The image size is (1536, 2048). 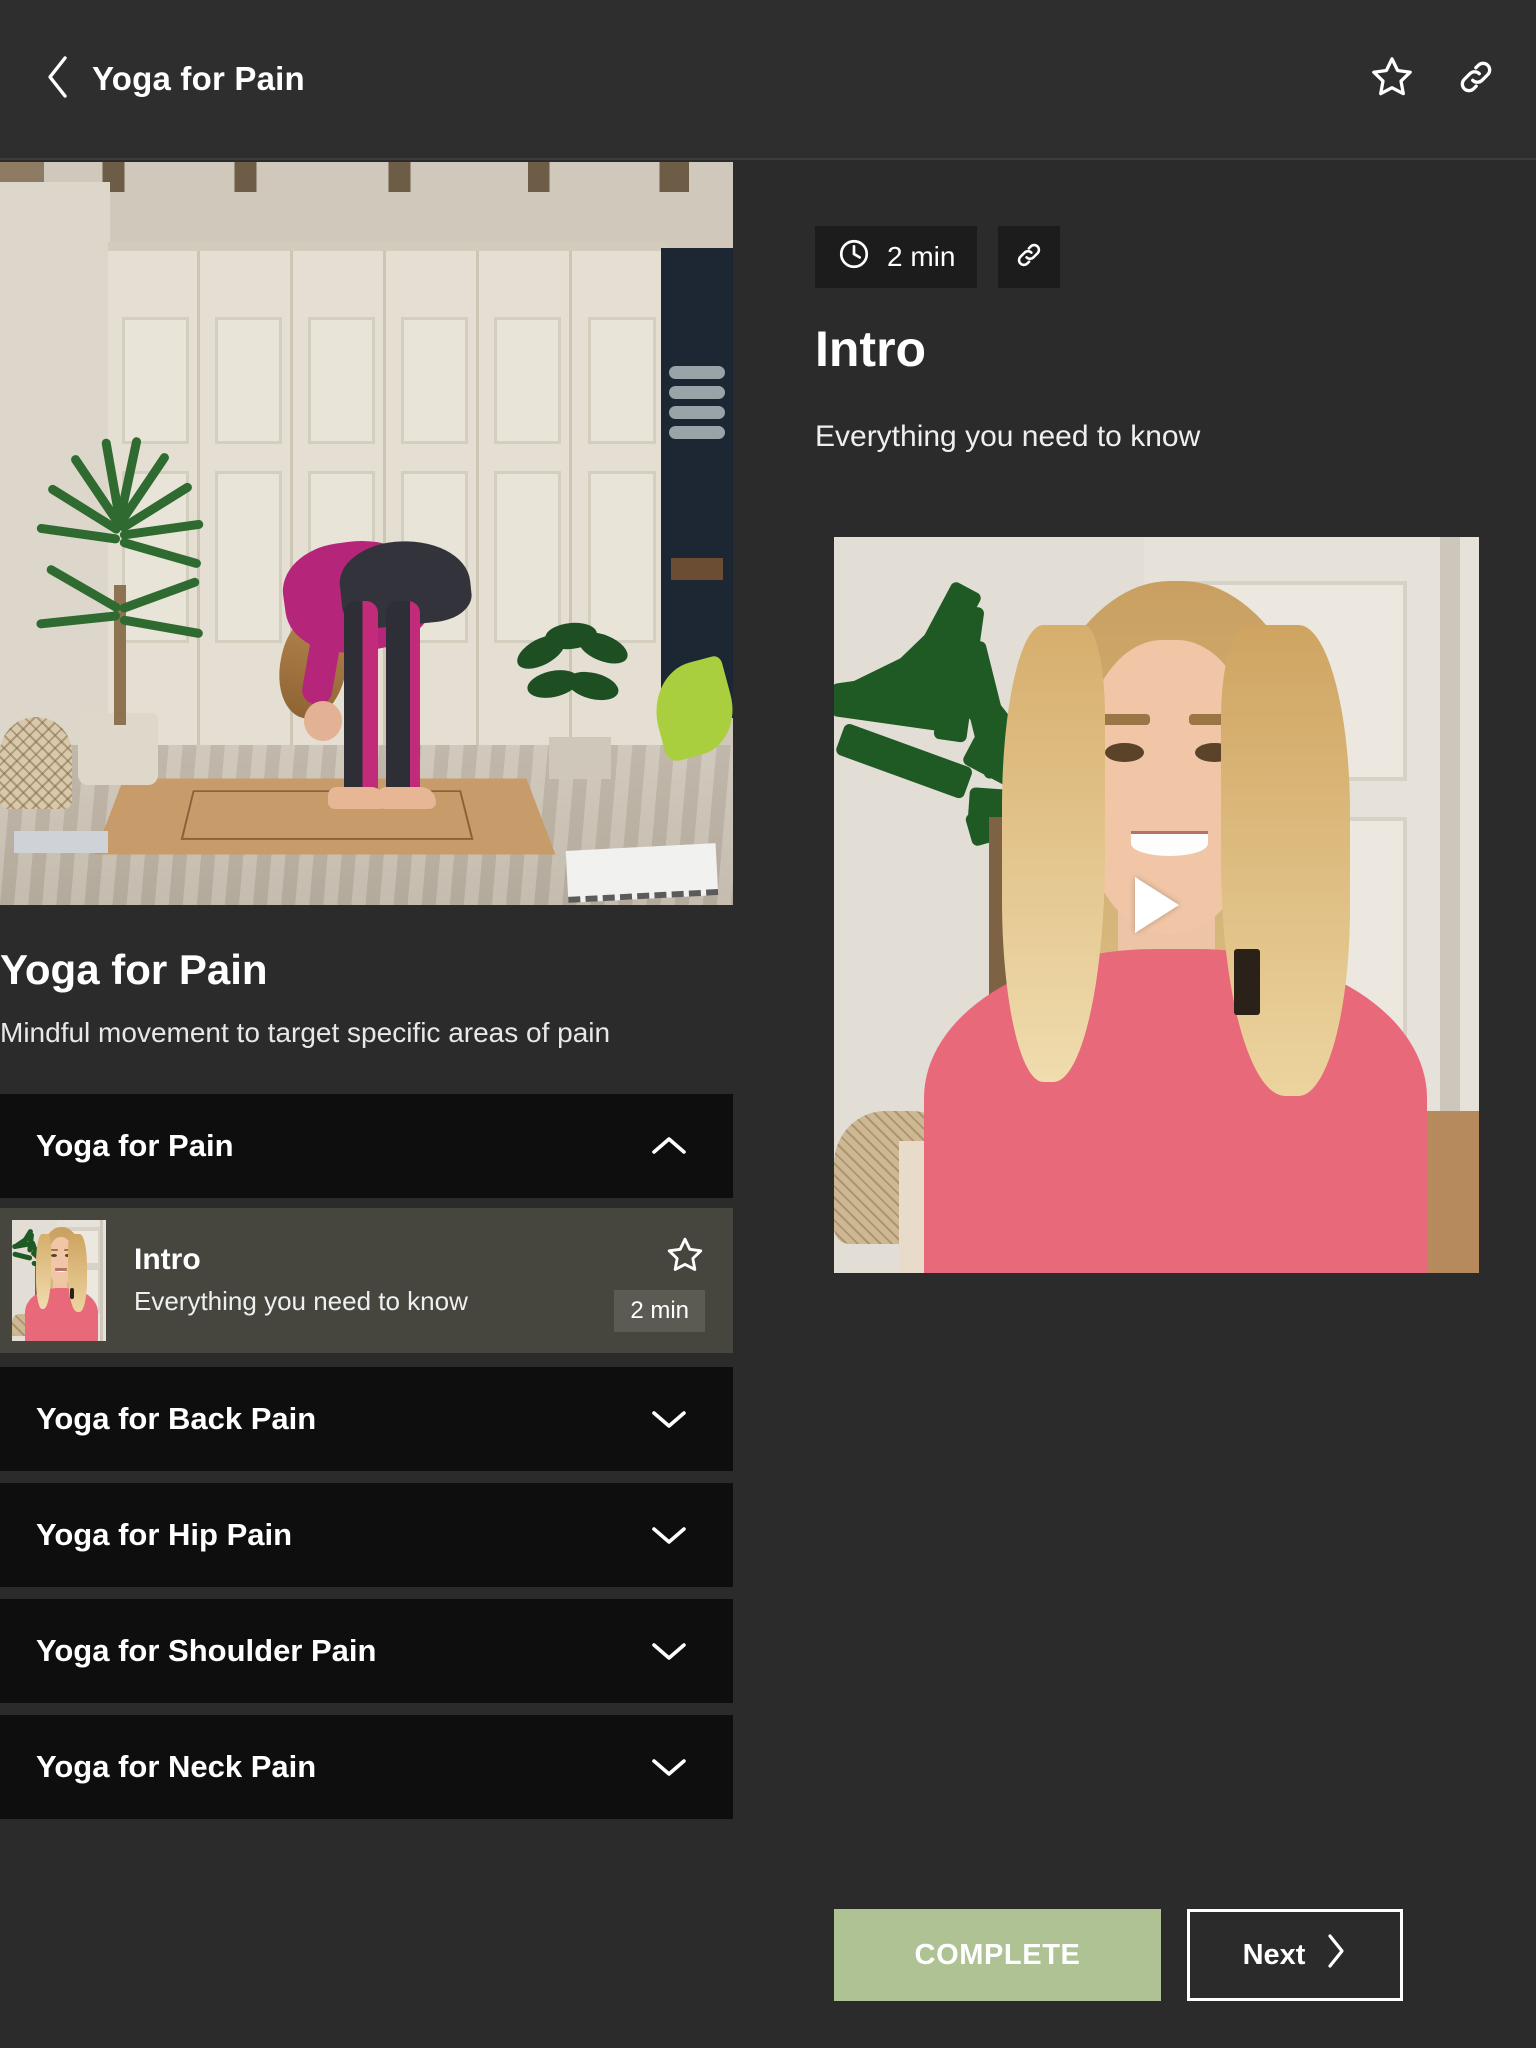 I want to click on back-button, so click(x=58, y=79).